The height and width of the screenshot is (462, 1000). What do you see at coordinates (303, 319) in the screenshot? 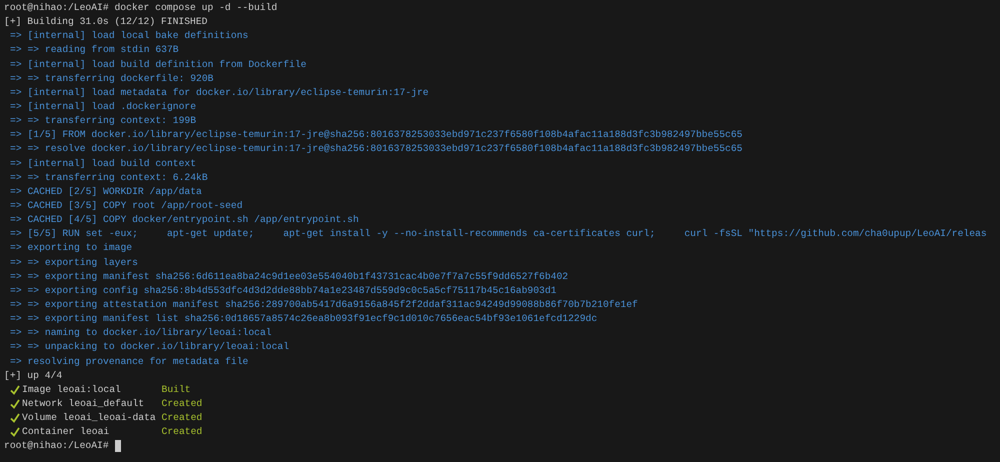
I see `build-step-line: => => exporting manifest list sha256:0d18657a8574c26ea8b093f91ecf9c1d010c7656eac54bf93e1061efcd1229dc` at bounding box center [303, 319].